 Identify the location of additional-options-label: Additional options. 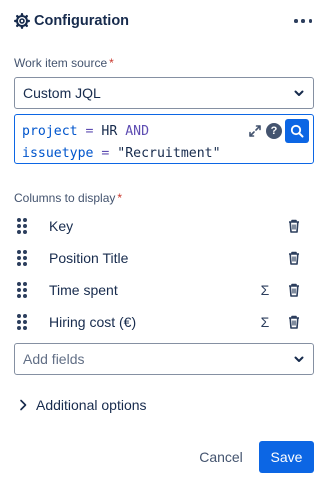
(91, 405).